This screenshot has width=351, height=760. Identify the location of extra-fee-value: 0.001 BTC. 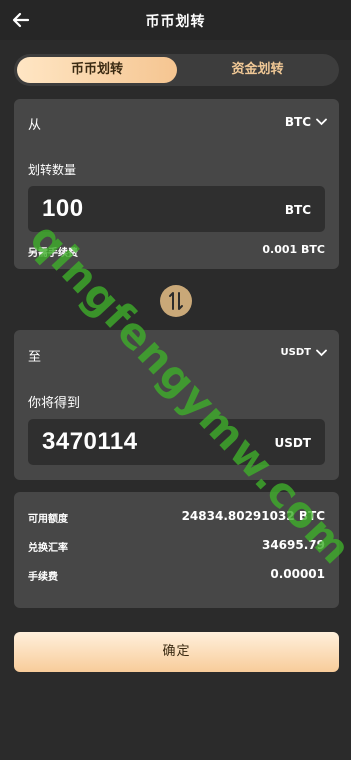
(293, 249).